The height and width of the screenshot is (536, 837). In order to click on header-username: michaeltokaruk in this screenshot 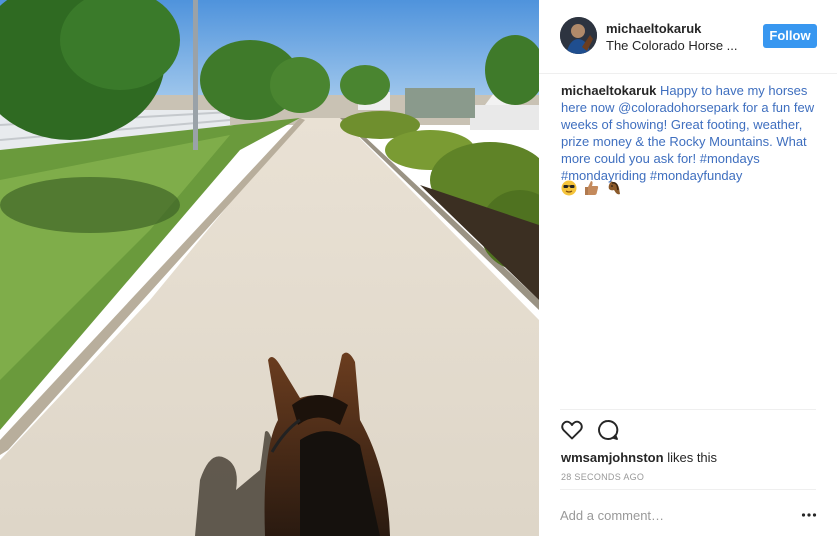, I will do `click(653, 28)`.